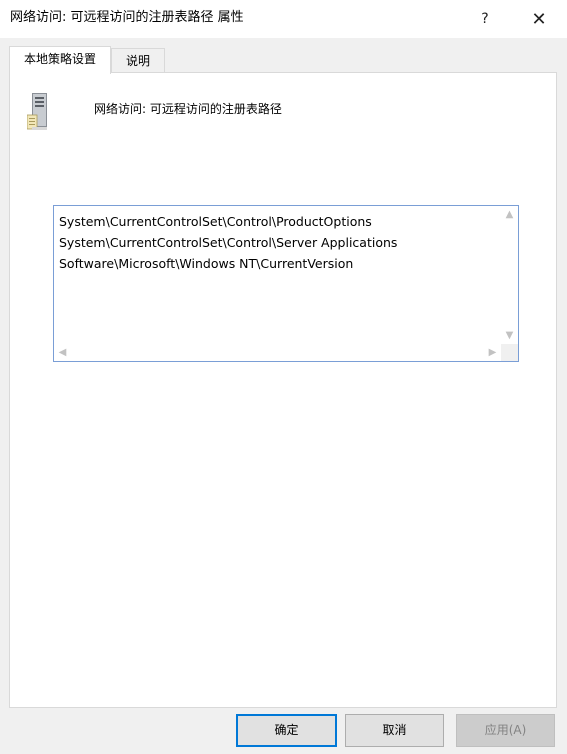 The height and width of the screenshot is (754, 567). What do you see at coordinates (485, 19) in the screenshot?
I see `help-button: ?` at bounding box center [485, 19].